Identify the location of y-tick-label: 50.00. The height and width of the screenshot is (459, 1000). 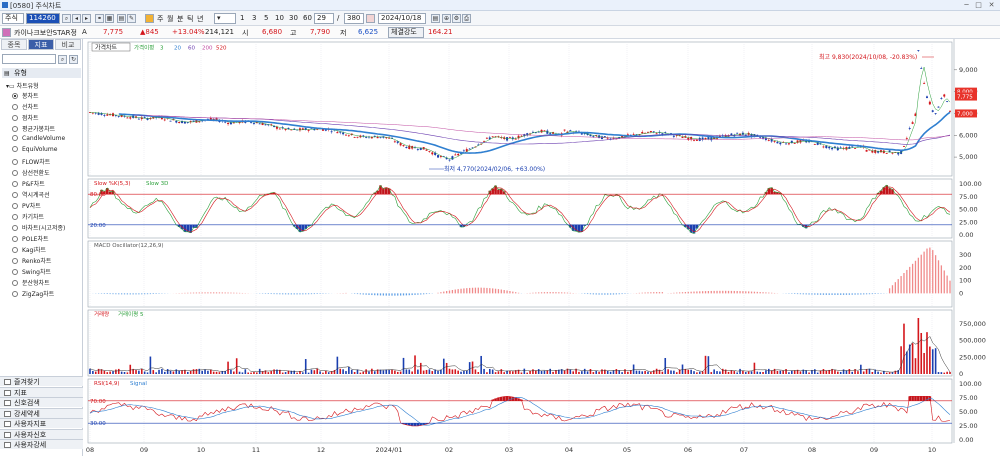
(968, 210).